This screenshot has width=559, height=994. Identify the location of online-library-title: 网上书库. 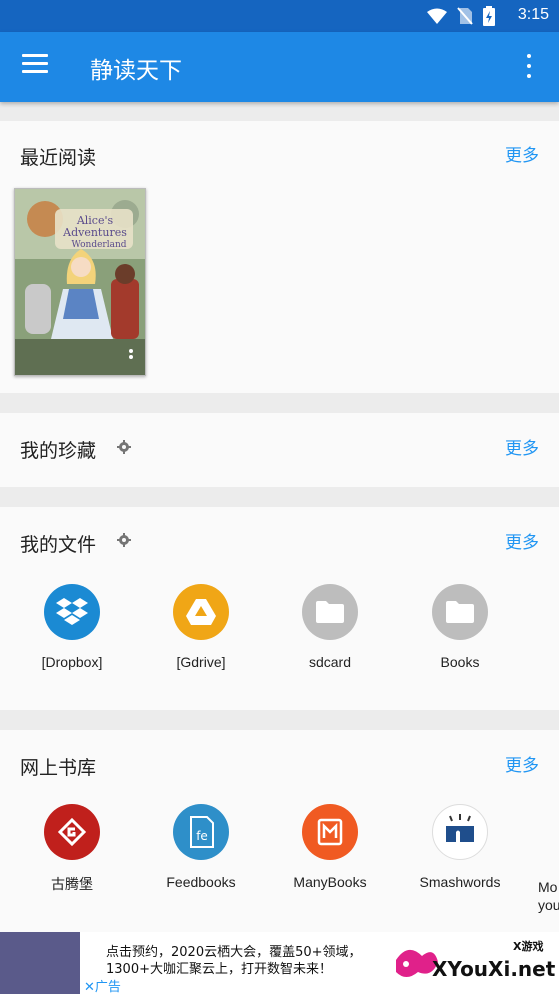
(58, 768).